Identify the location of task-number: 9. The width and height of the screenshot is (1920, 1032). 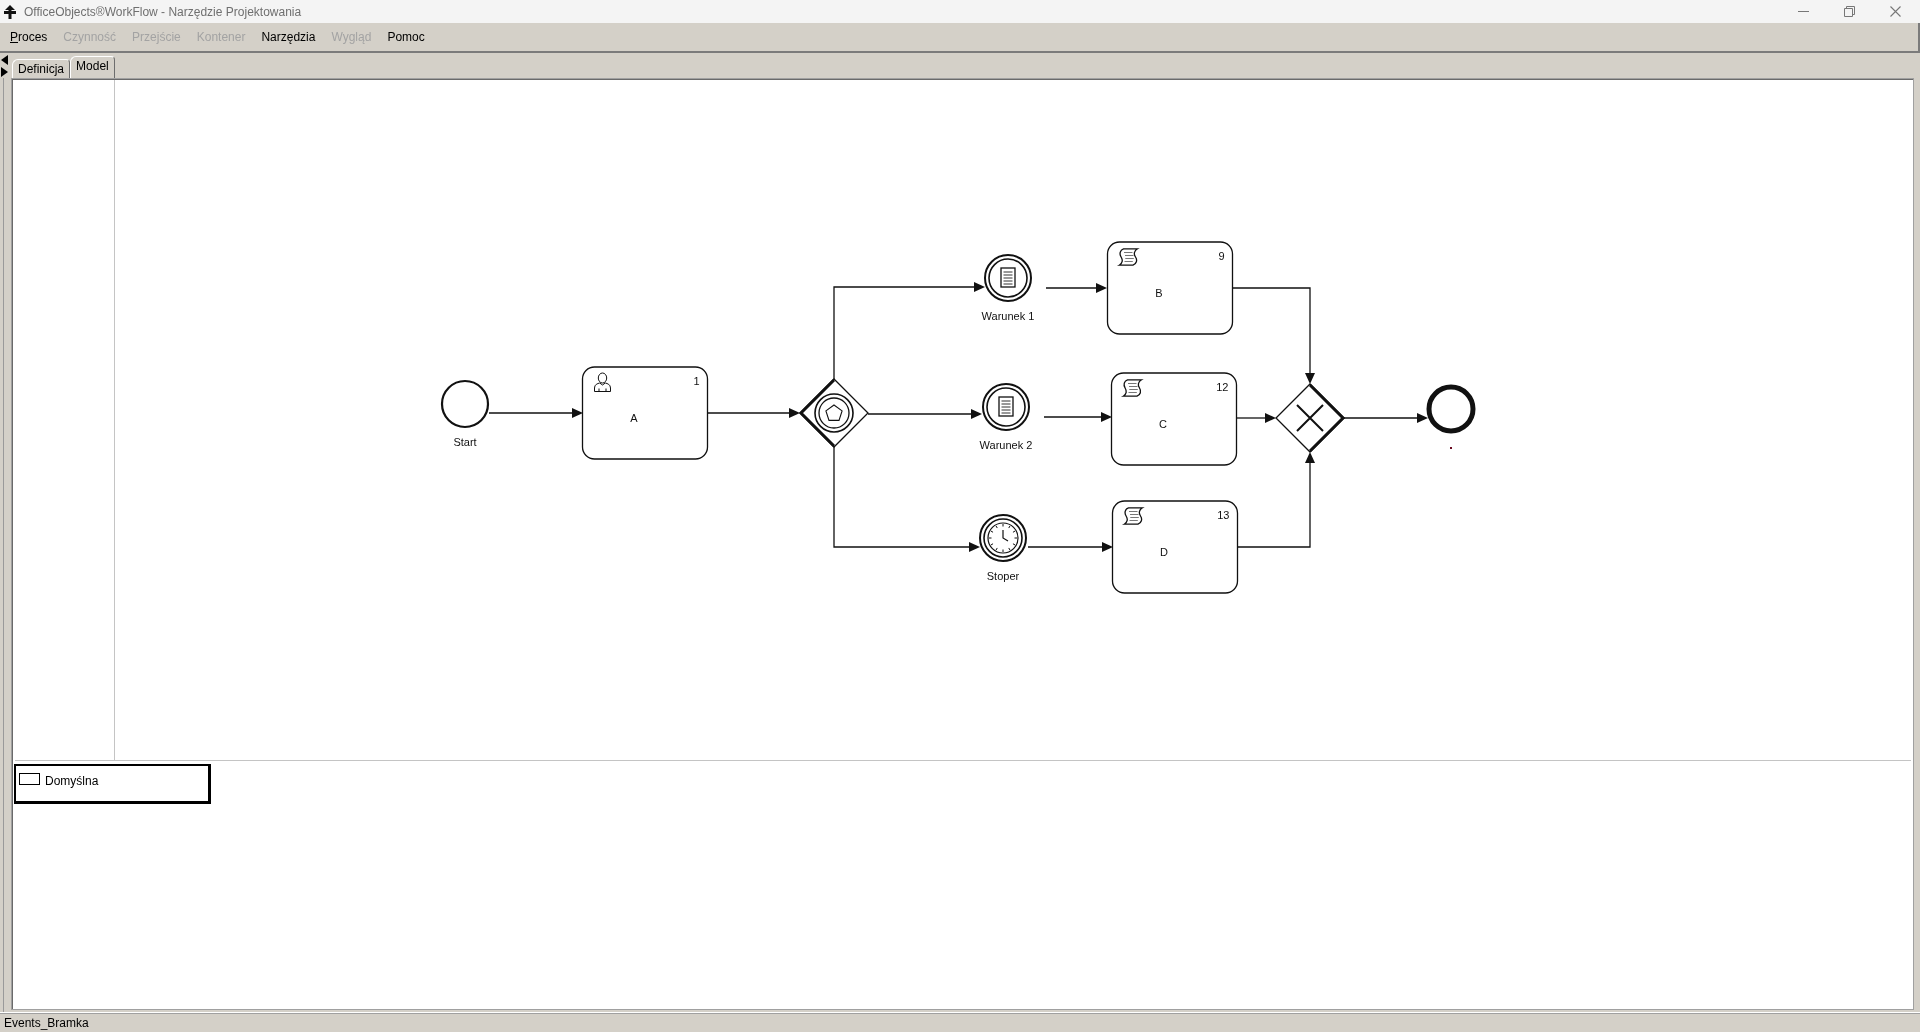
(1221, 256).